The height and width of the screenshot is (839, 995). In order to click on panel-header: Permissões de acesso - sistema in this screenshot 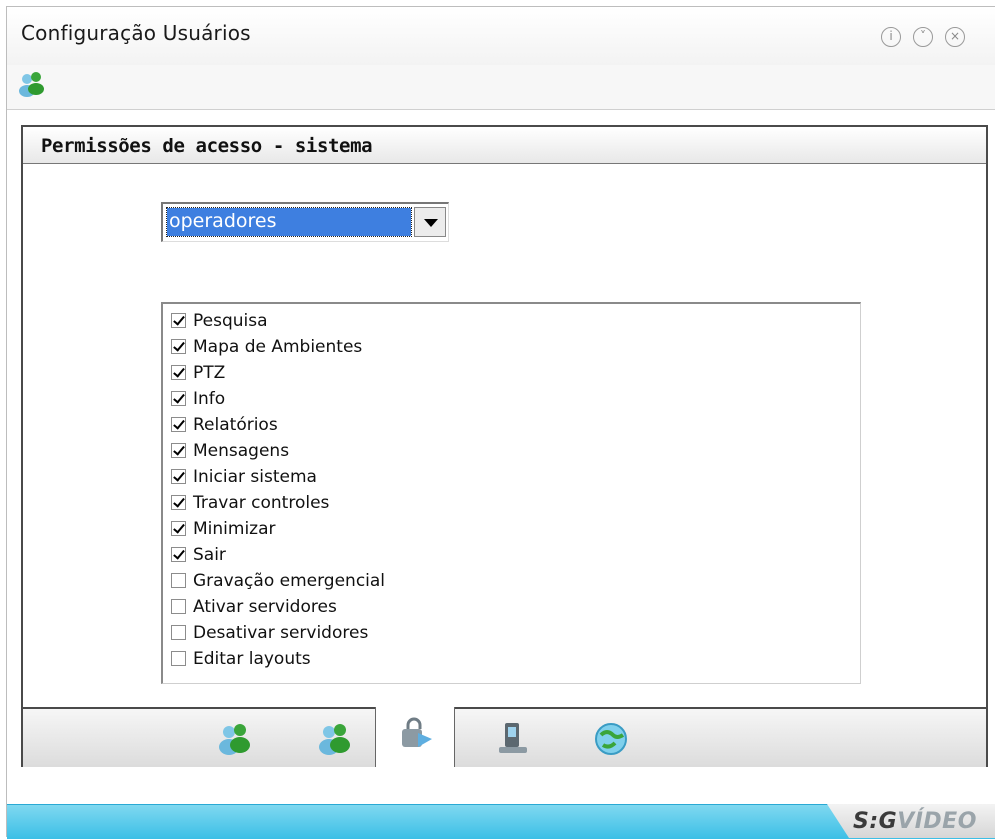, I will do `click(504, 145)`.